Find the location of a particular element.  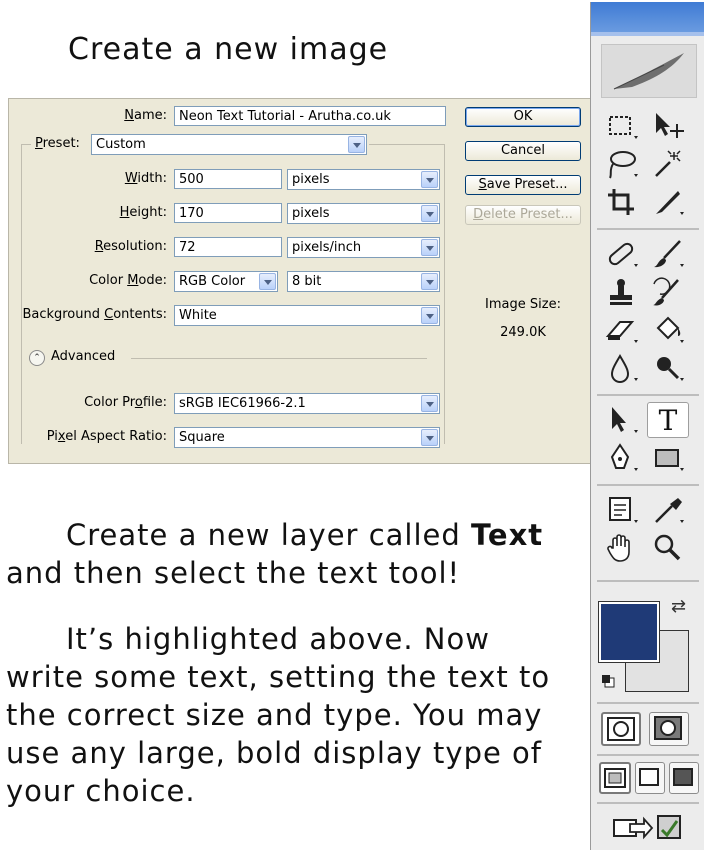

brush-icon is located at coordinates (668, 254).